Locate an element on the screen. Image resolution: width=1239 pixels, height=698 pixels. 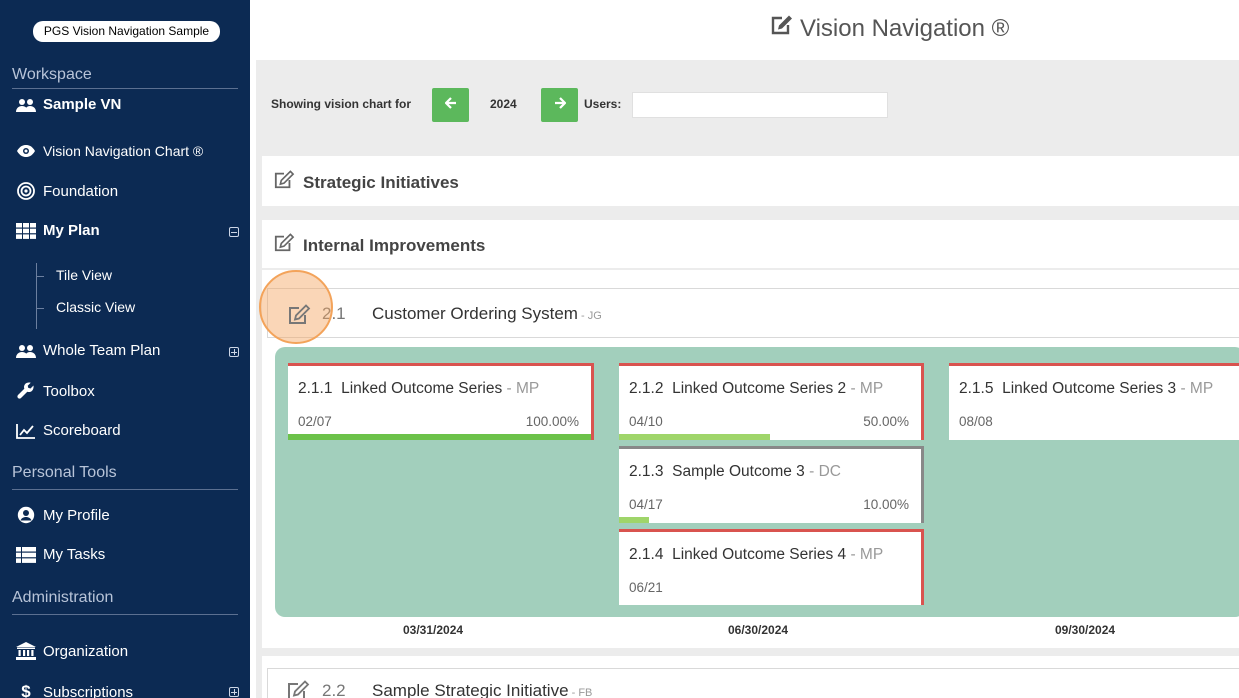
users-label: Users: is located at coordinates (603, 104).